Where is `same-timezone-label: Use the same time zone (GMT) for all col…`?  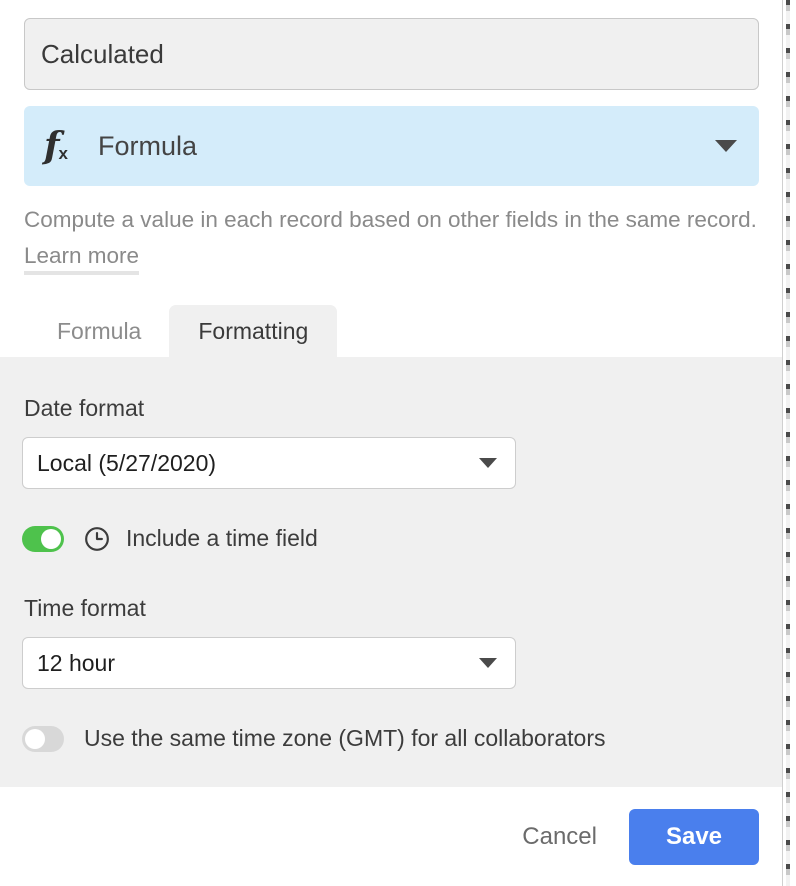 same-timezone-label: Use the same time zone (GMT) for all col… is located at coordinates (345, 738).